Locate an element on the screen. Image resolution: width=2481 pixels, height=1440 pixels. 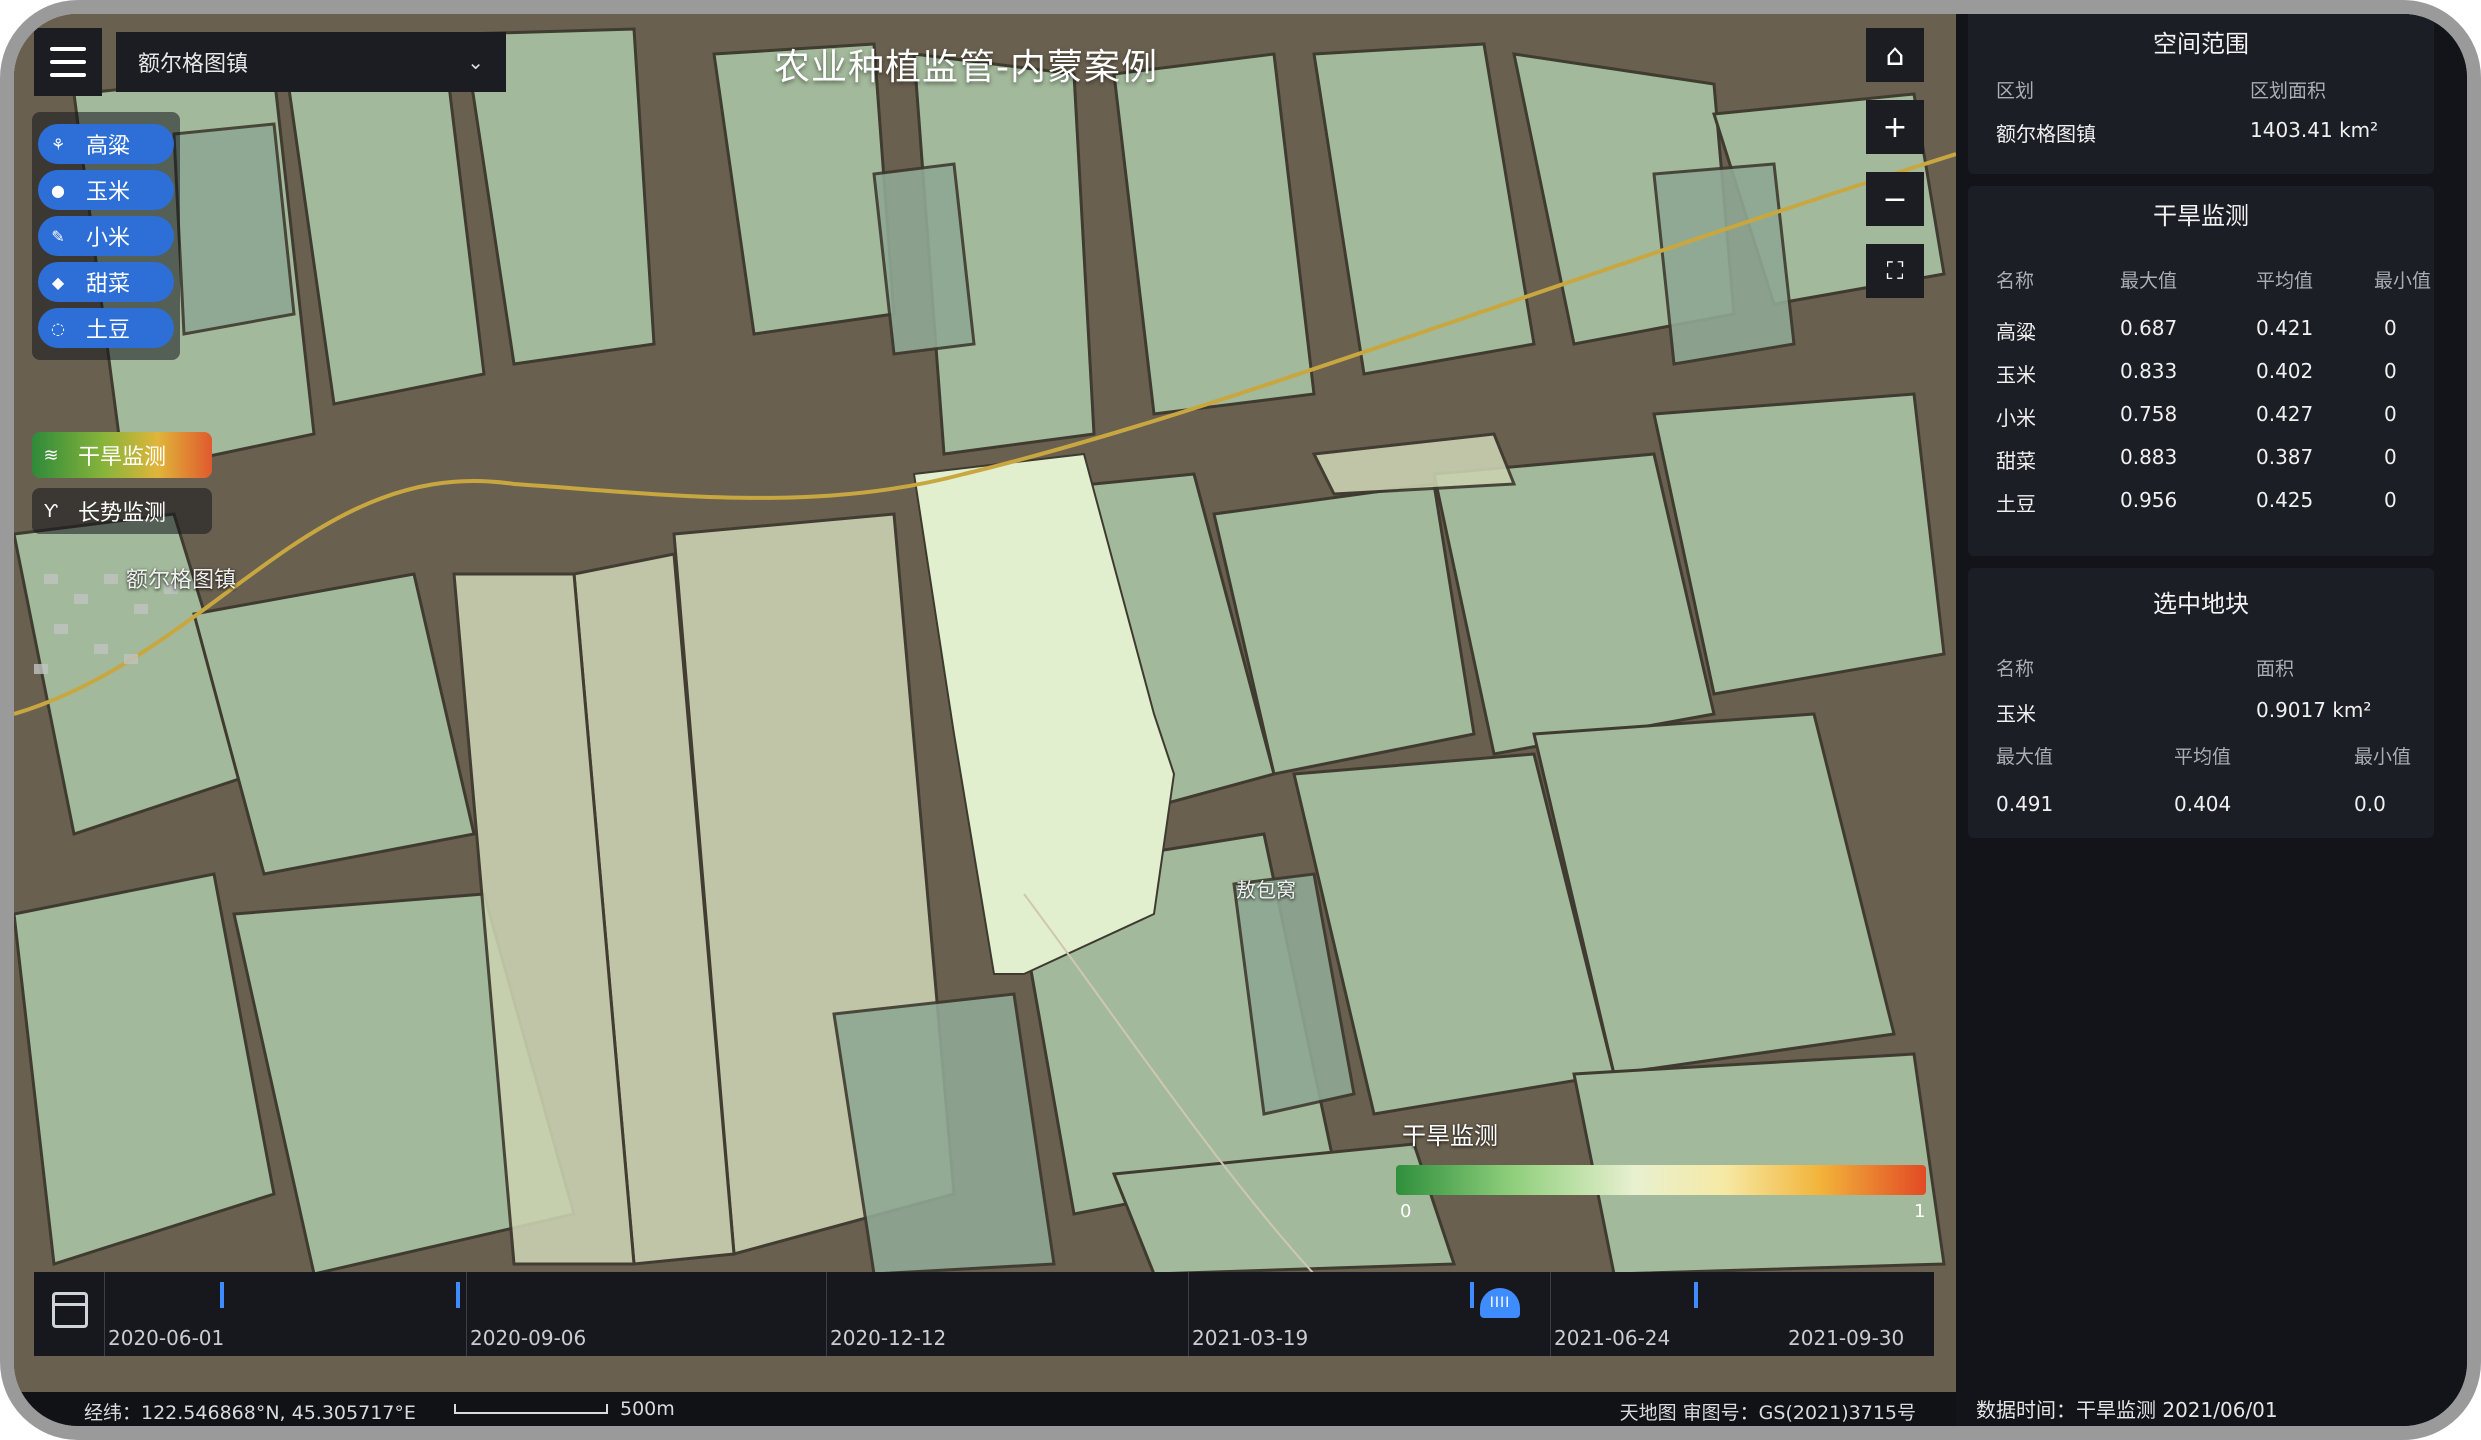
sorghum-icon: ⚘ is located at coordinates (58, 144).